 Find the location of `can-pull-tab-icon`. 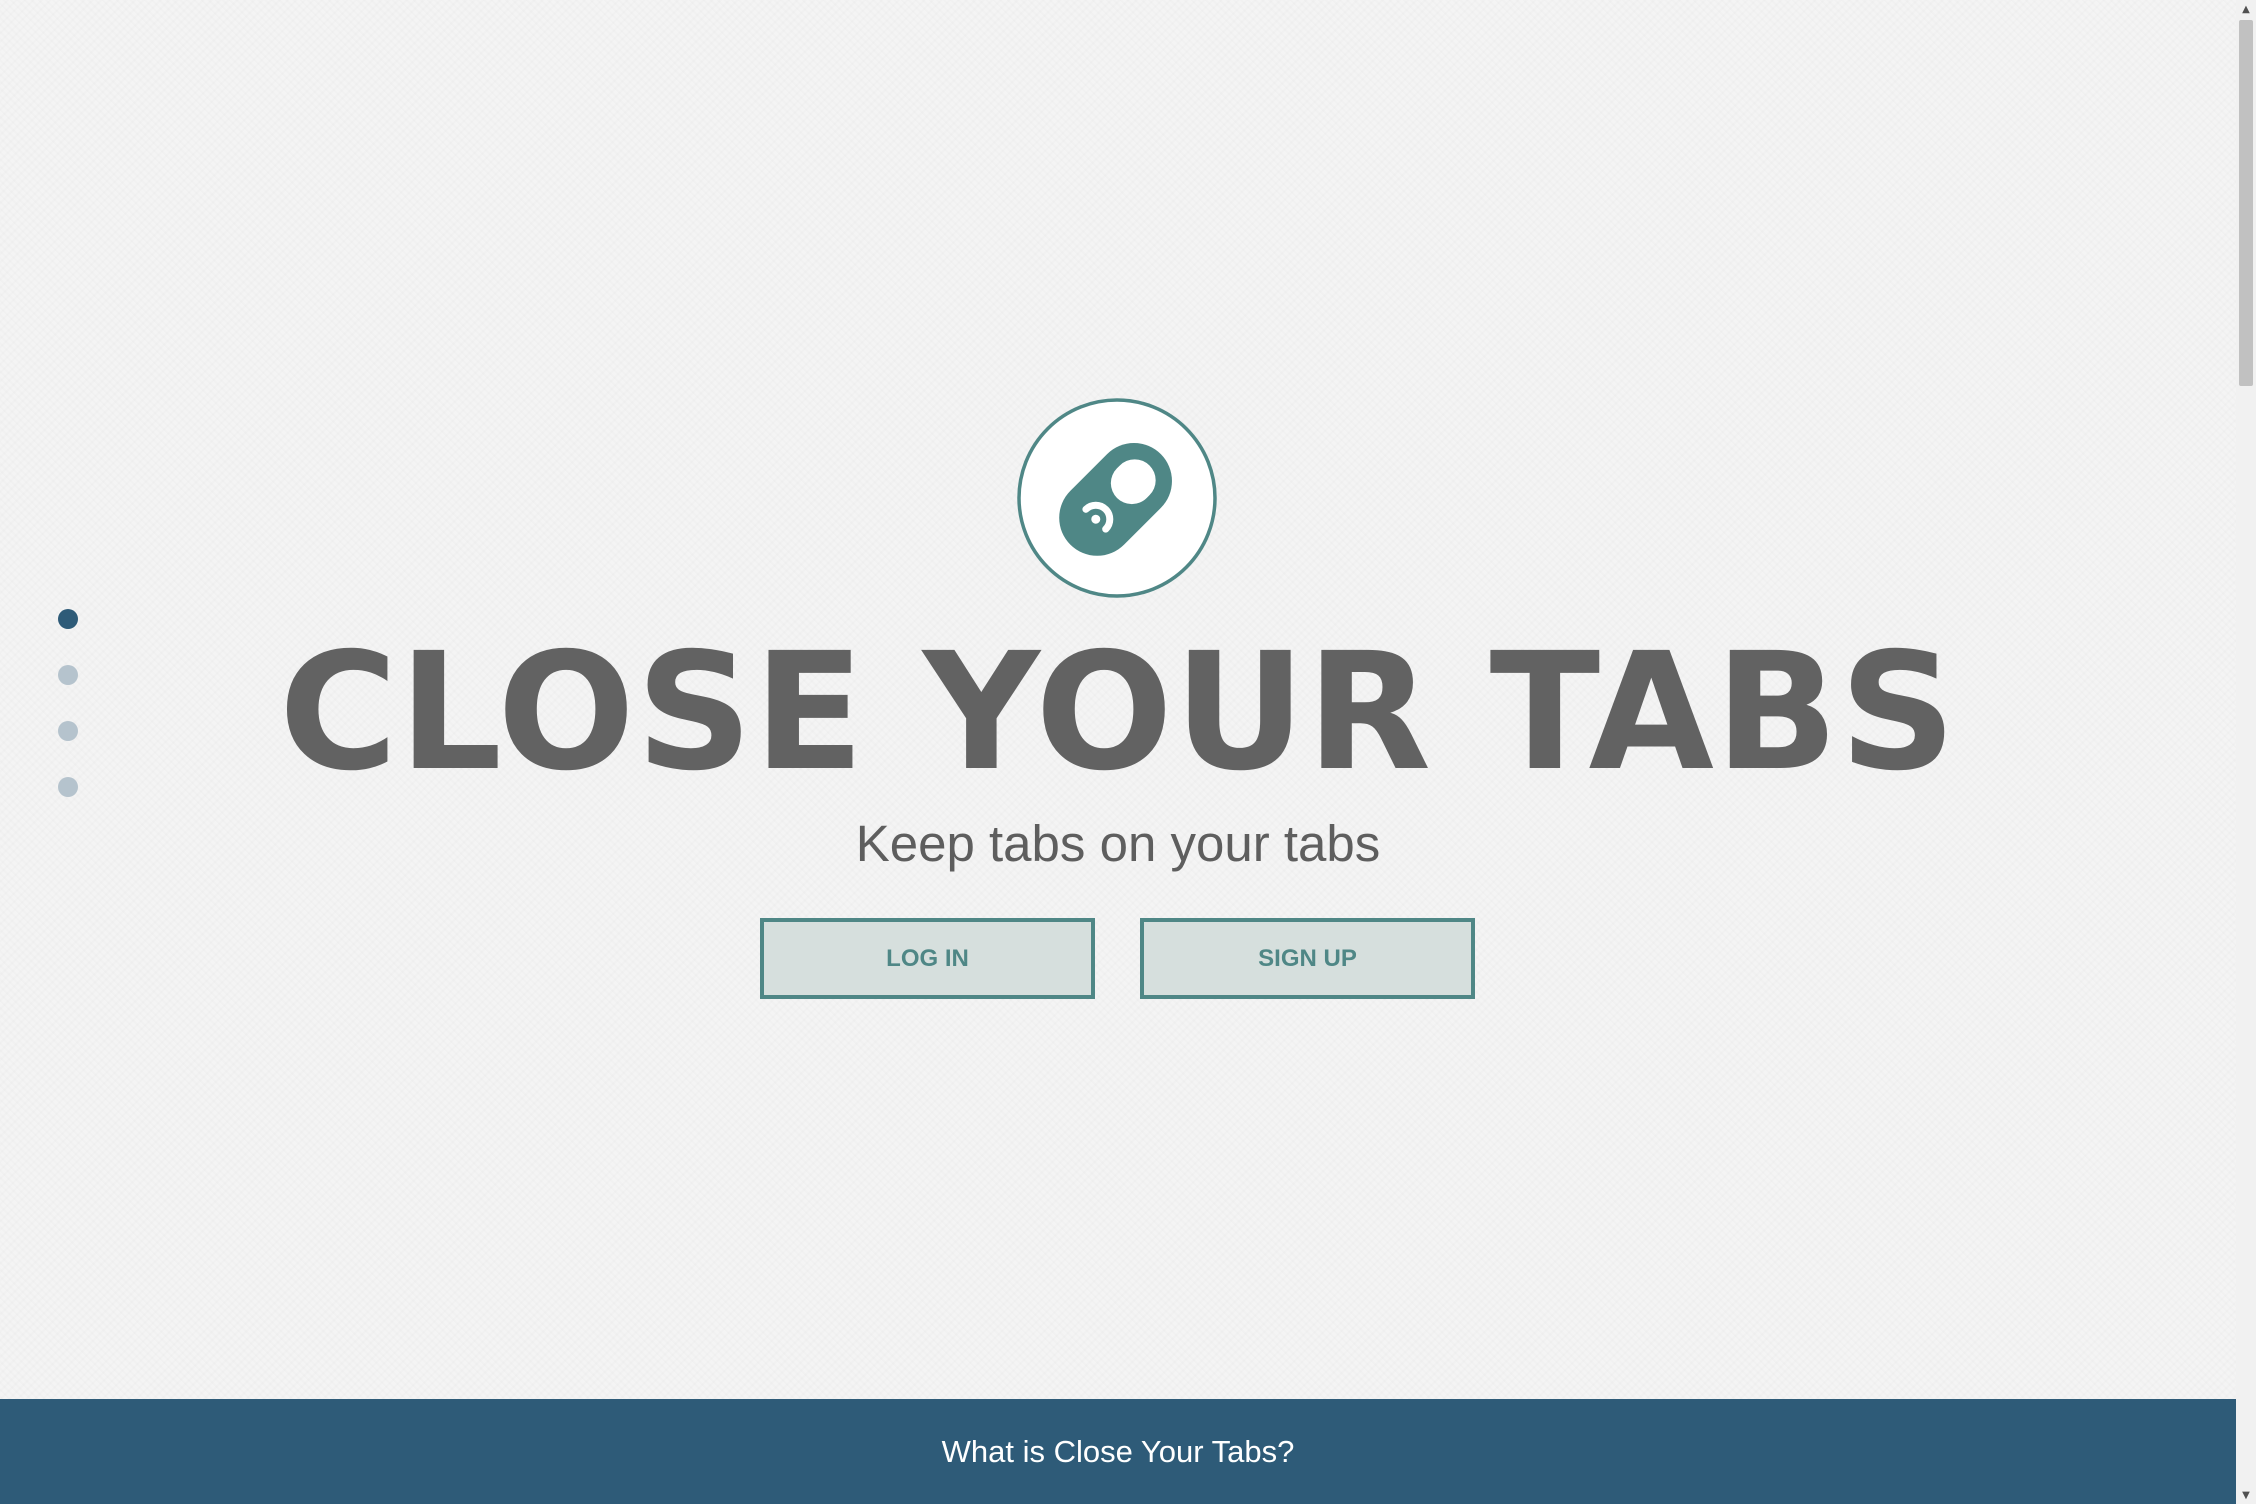

can-pull-tab-icon is located at coordinates (1117, 498).